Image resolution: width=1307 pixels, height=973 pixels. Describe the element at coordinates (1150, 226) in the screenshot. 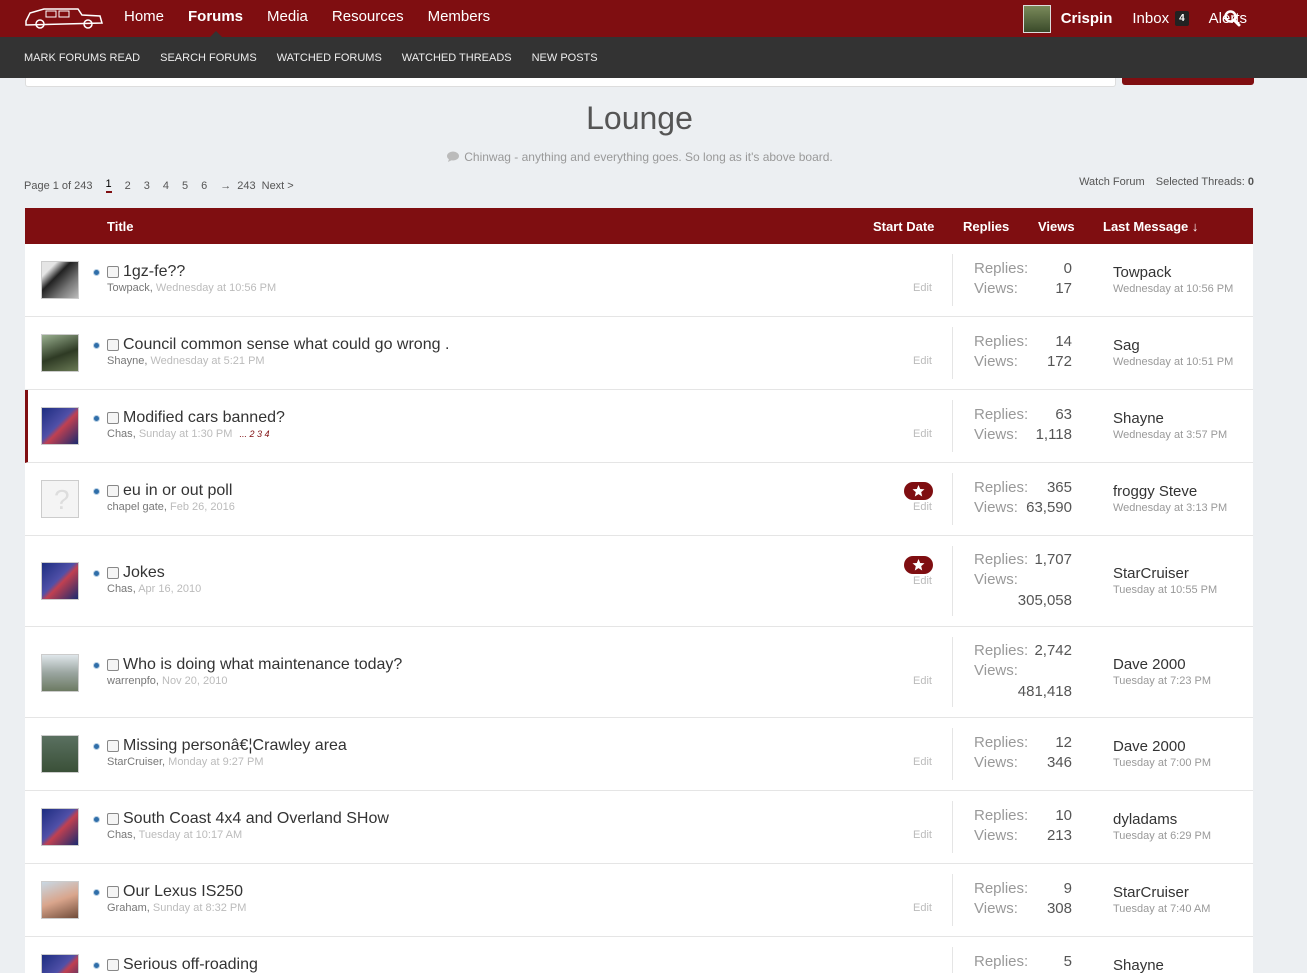

I see `col-last-message: Last Message ↓` at that location.